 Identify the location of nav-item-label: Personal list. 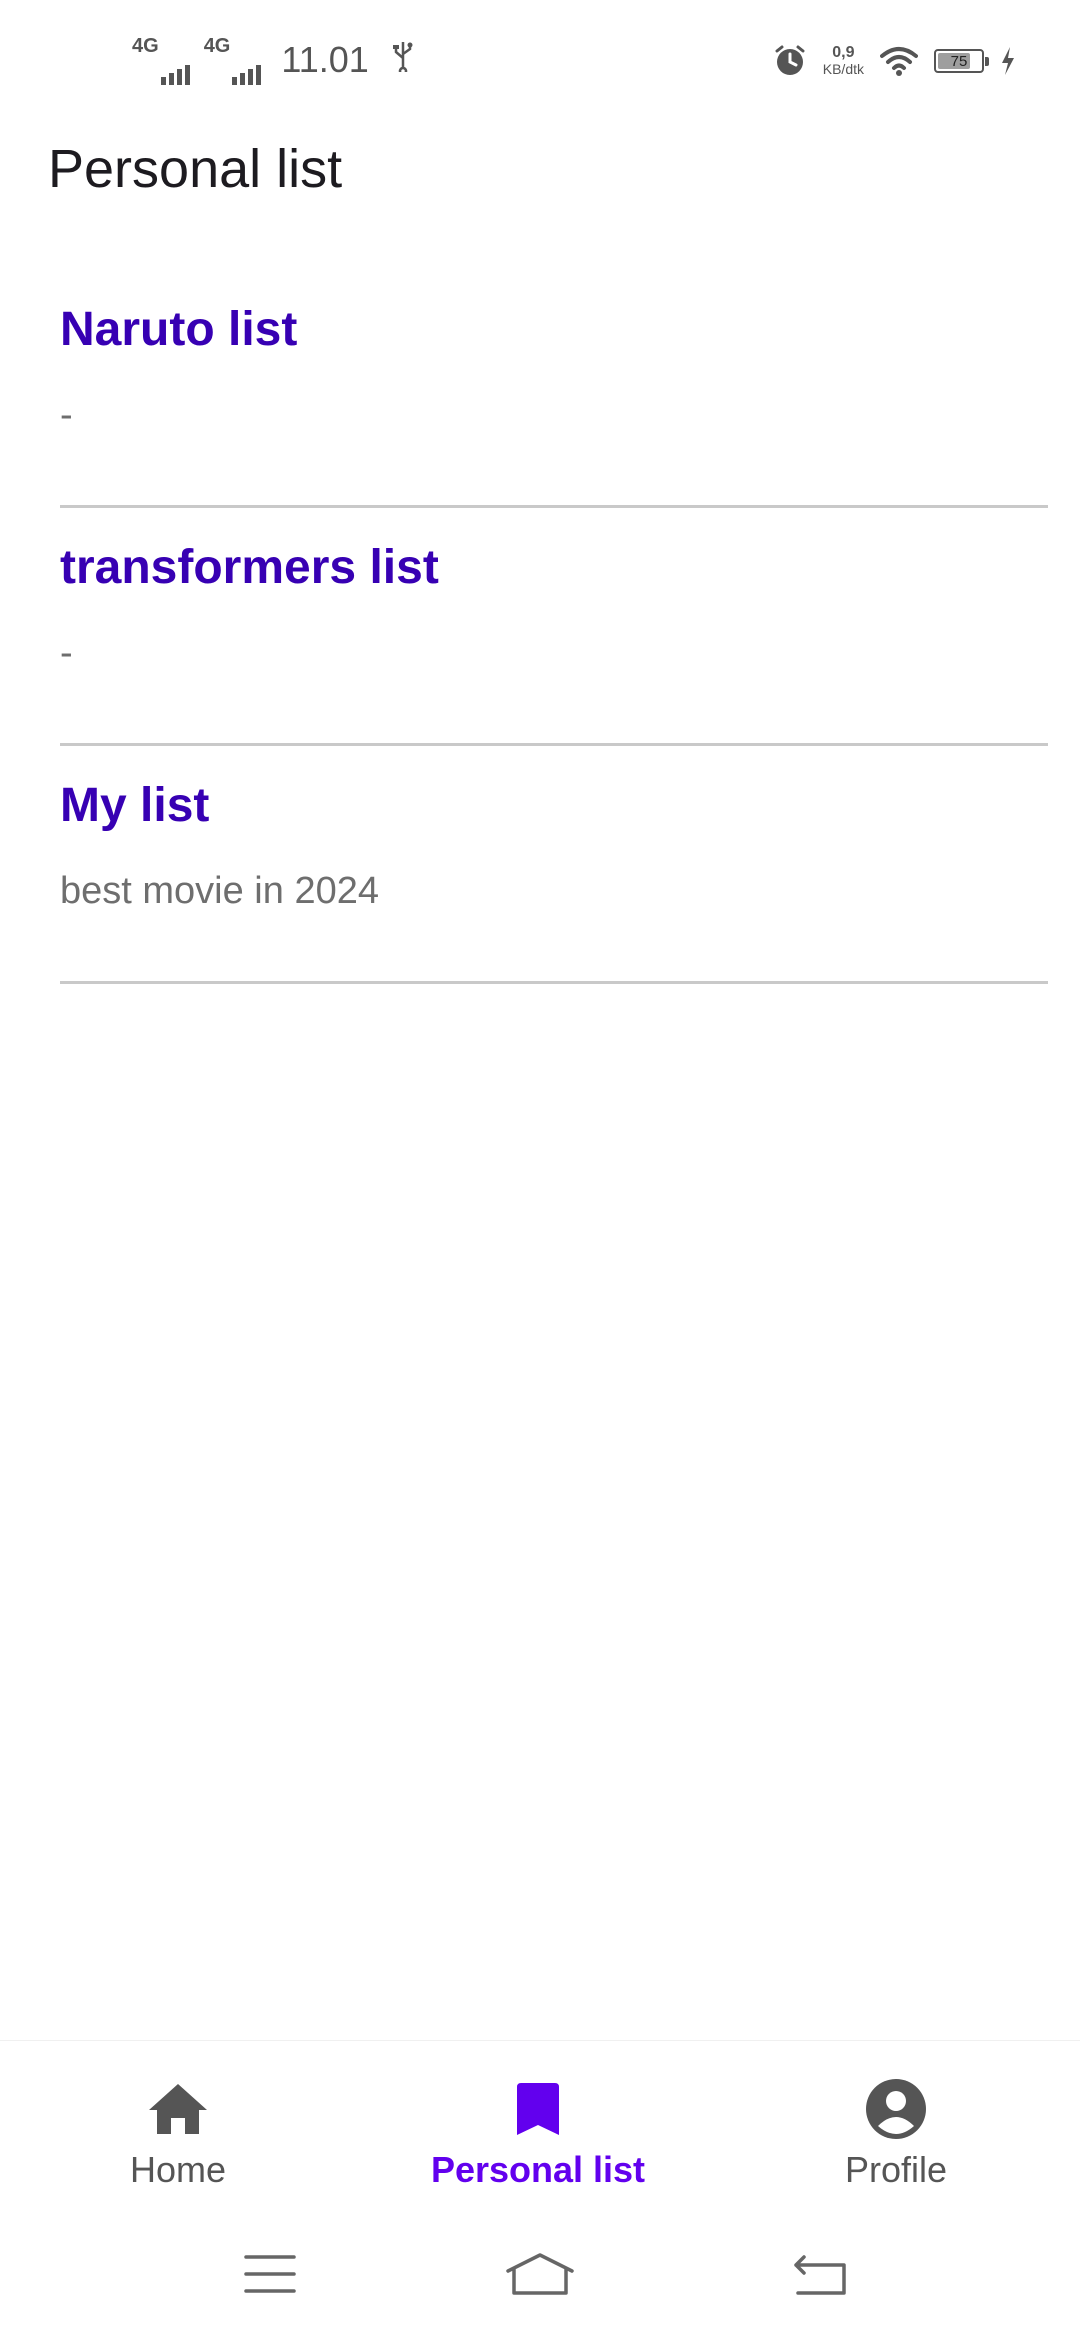
(538, 2169).